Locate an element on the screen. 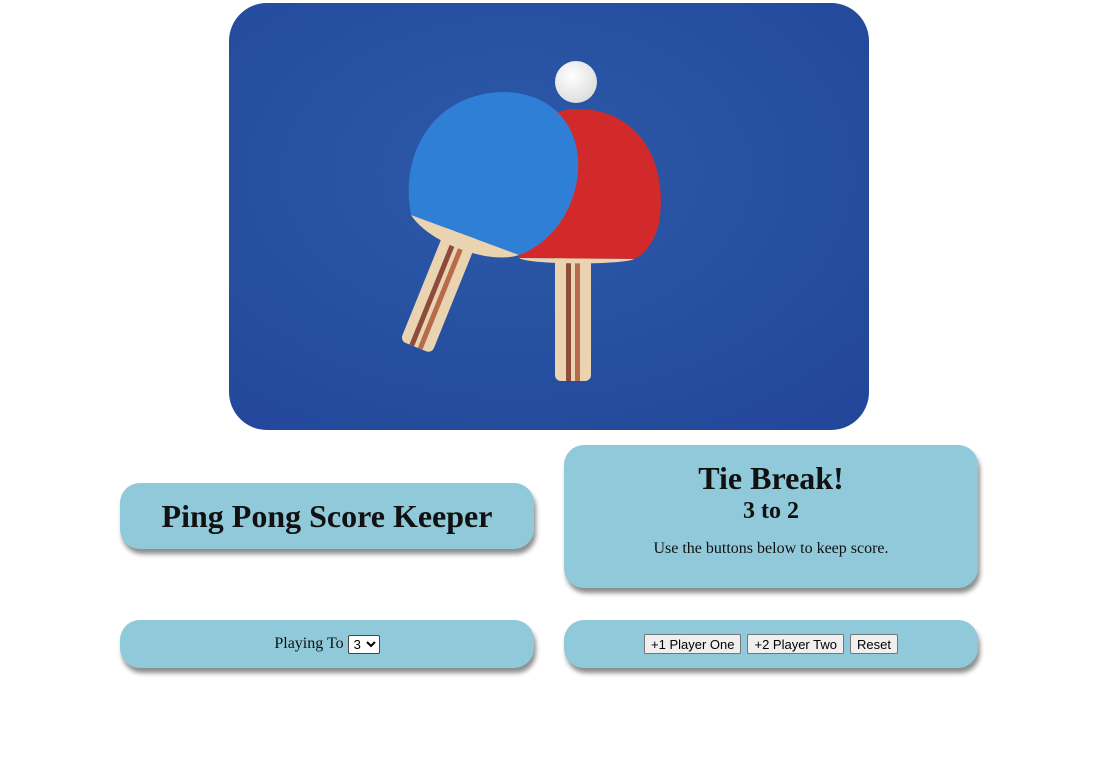  score-display: 3 to 2 is located at coordinates (771, 511).